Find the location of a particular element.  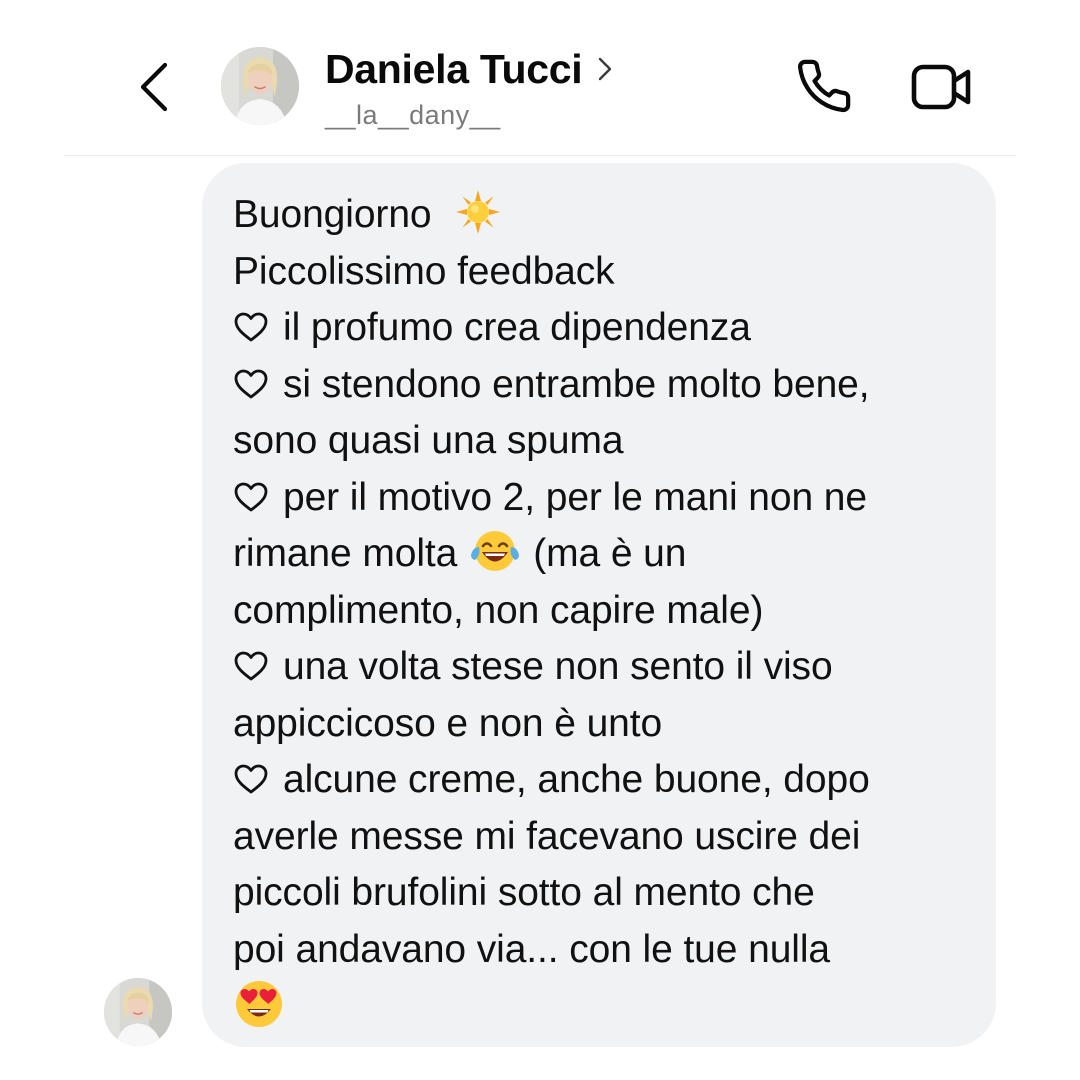

sun-icon is located at coordinates (478, 212).